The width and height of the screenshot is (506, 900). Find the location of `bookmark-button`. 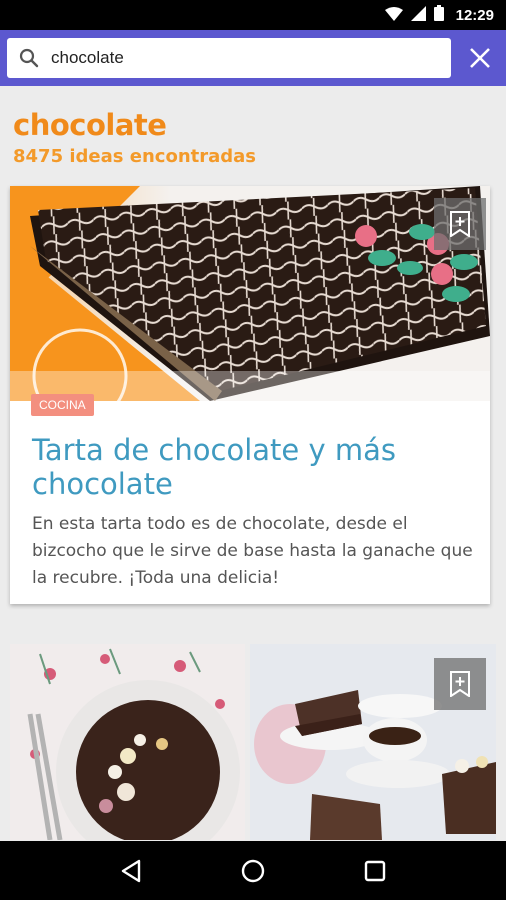

bookmark-button is located at coordinates (460, 224).